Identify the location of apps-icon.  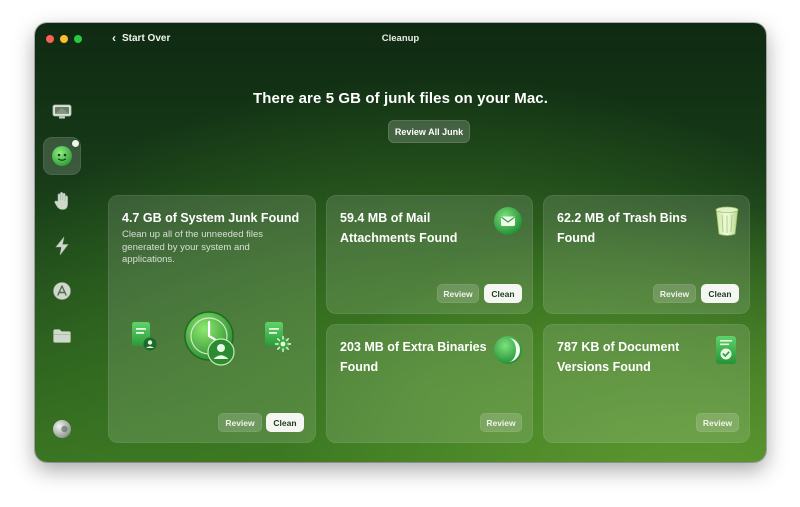
(62, 291).